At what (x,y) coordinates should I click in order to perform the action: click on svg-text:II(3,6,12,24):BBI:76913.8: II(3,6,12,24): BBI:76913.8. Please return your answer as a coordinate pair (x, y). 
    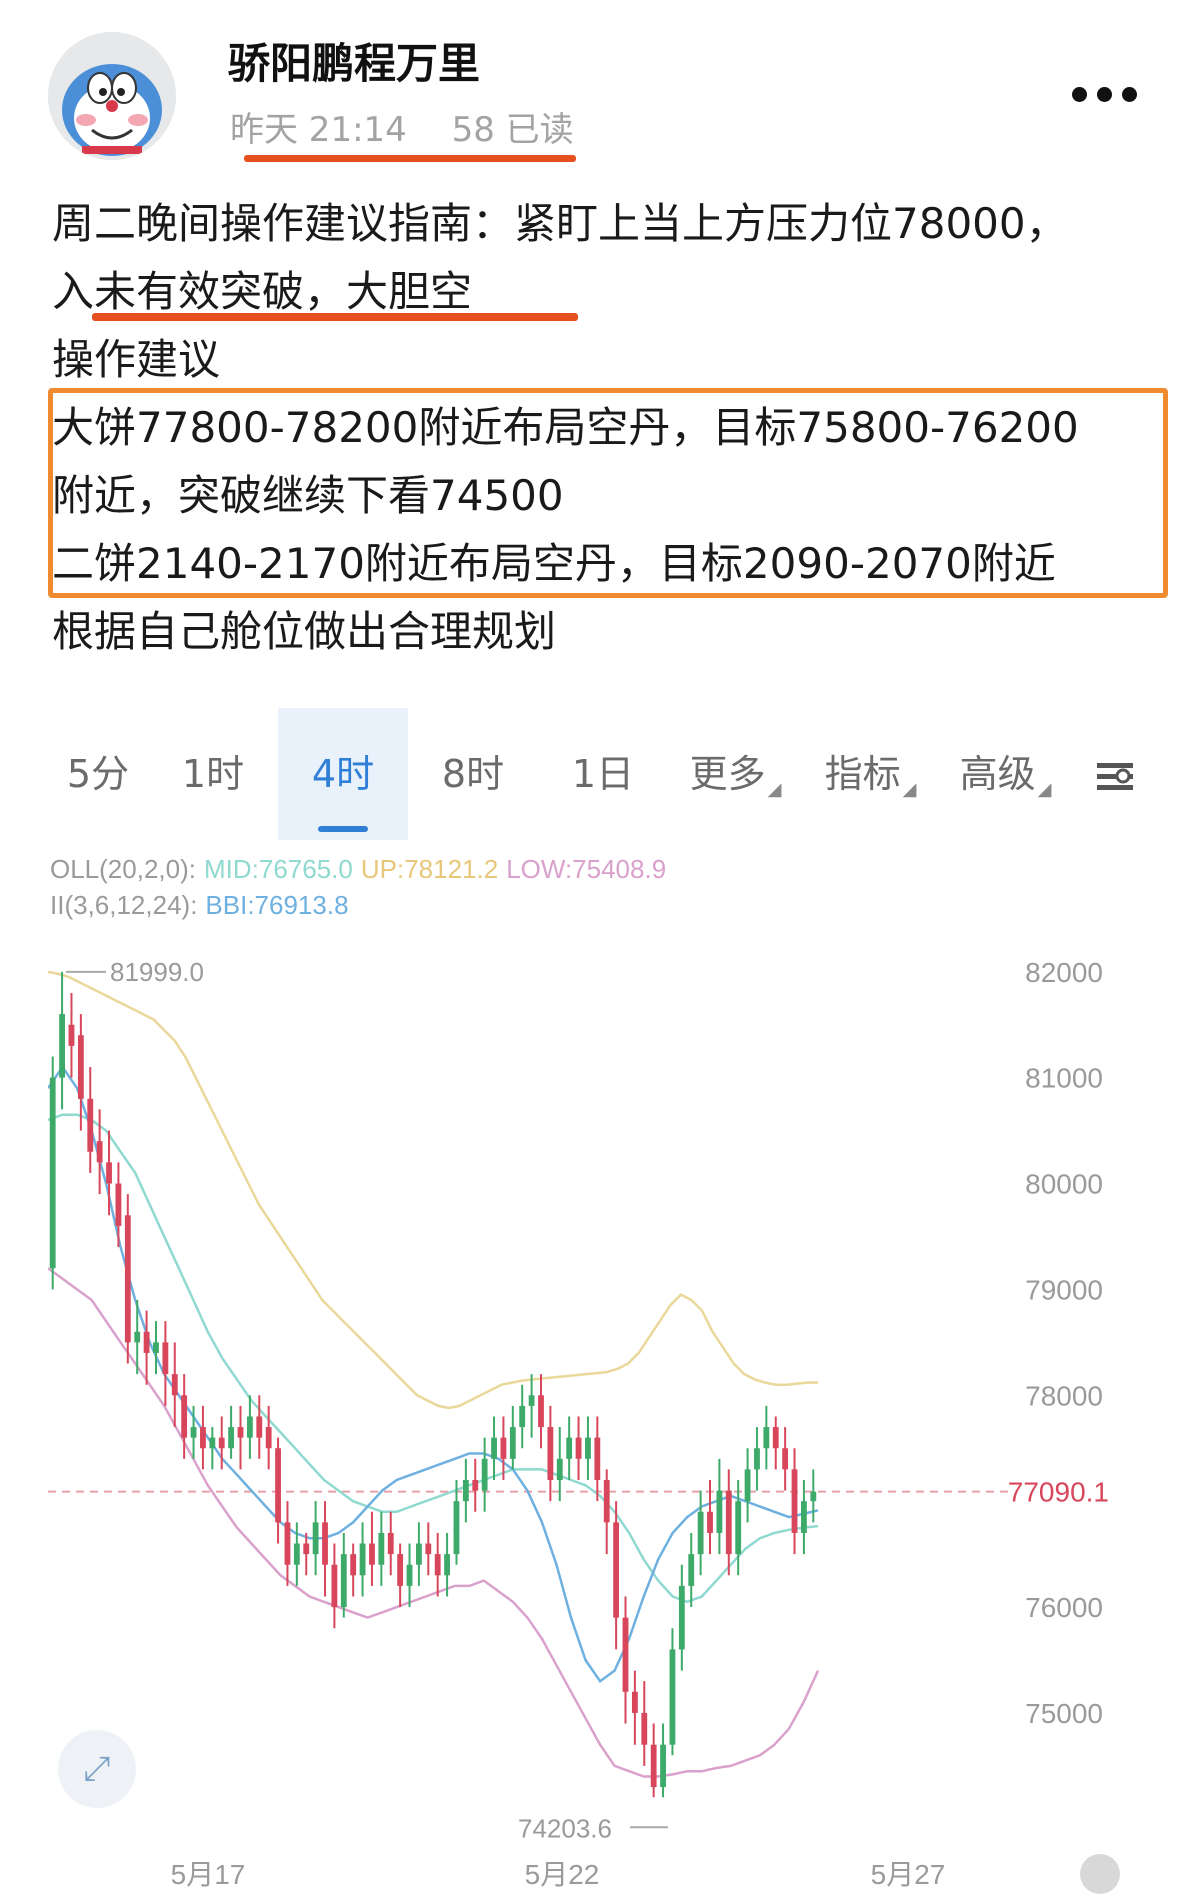
    Looking at the image, I should click on (199, 905).